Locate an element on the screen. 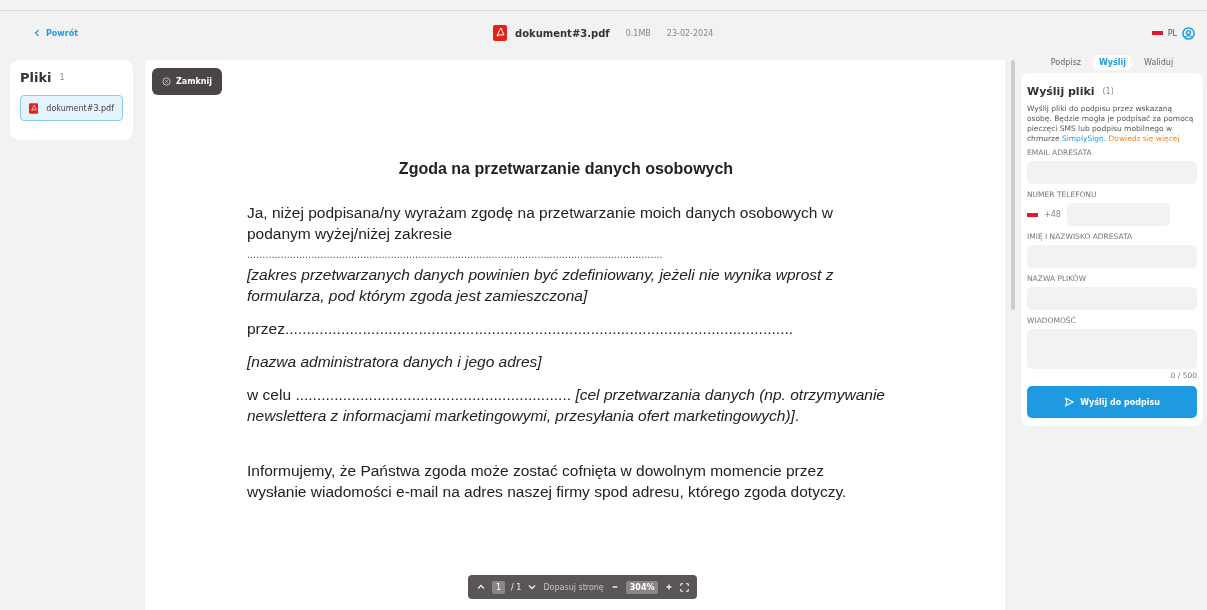 The image size is (1207, 610). send-title: Wyślij pliki is located at coordinates (1061, 91).